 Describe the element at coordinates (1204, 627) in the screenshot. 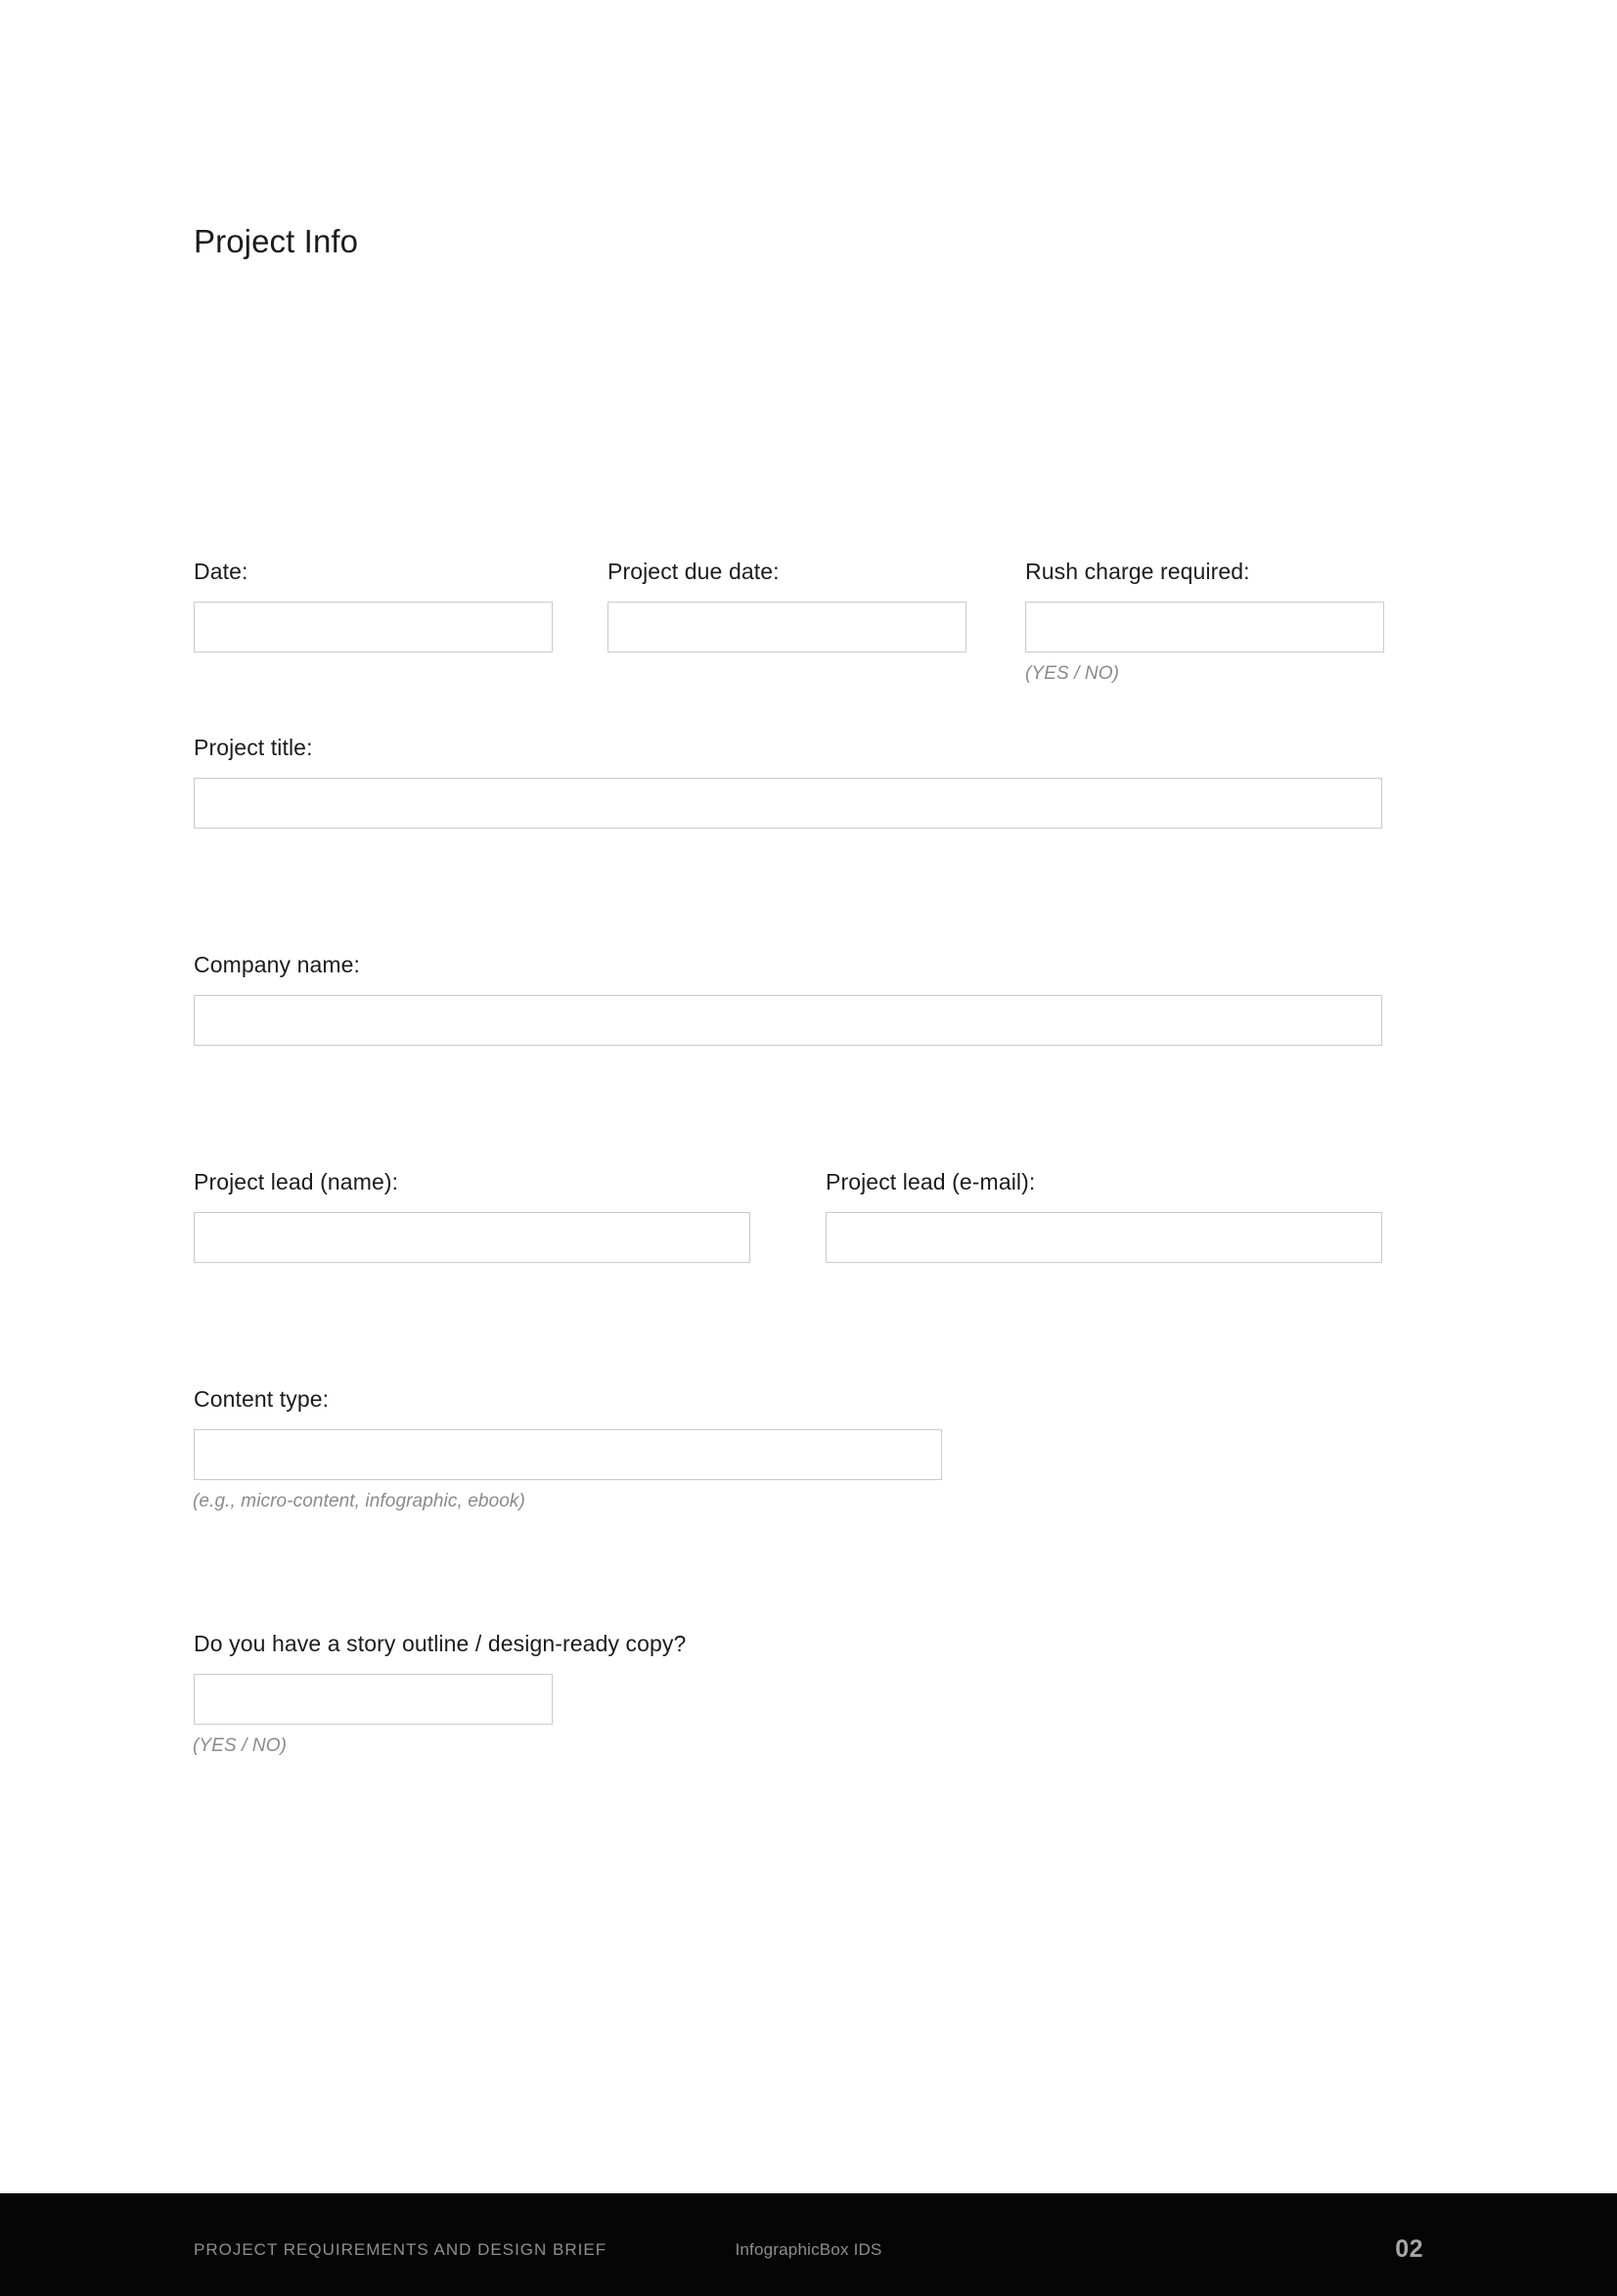

I see `rush-charge-required-input` at that location.